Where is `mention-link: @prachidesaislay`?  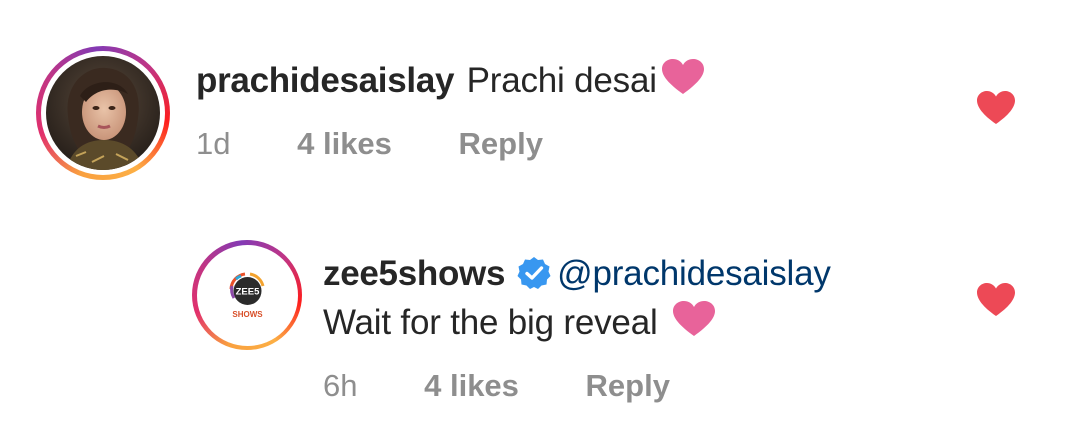
mention-link: @prachidesaislay is located at coordinates (694, 273).